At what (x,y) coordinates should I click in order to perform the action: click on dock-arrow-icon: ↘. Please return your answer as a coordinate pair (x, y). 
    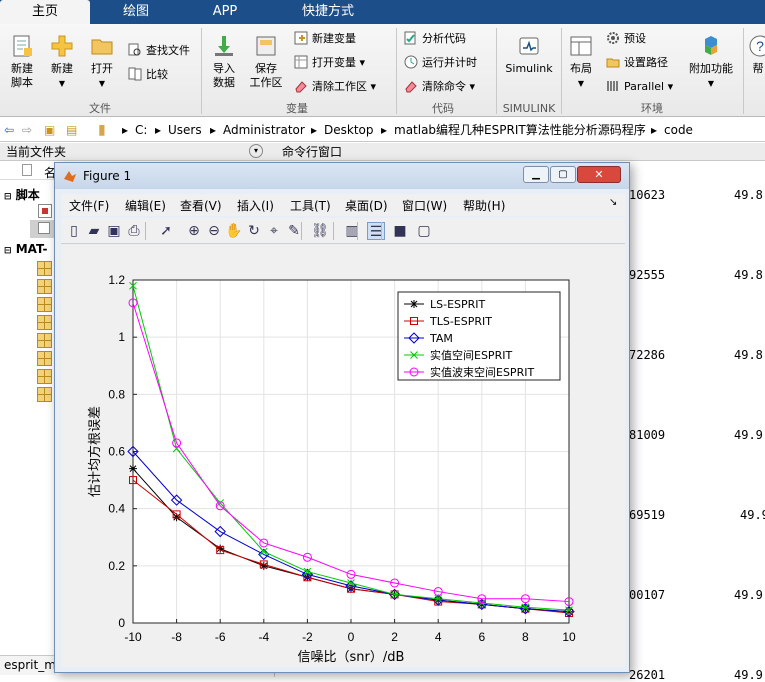
    Looking at the image, I should click on (613, 202).